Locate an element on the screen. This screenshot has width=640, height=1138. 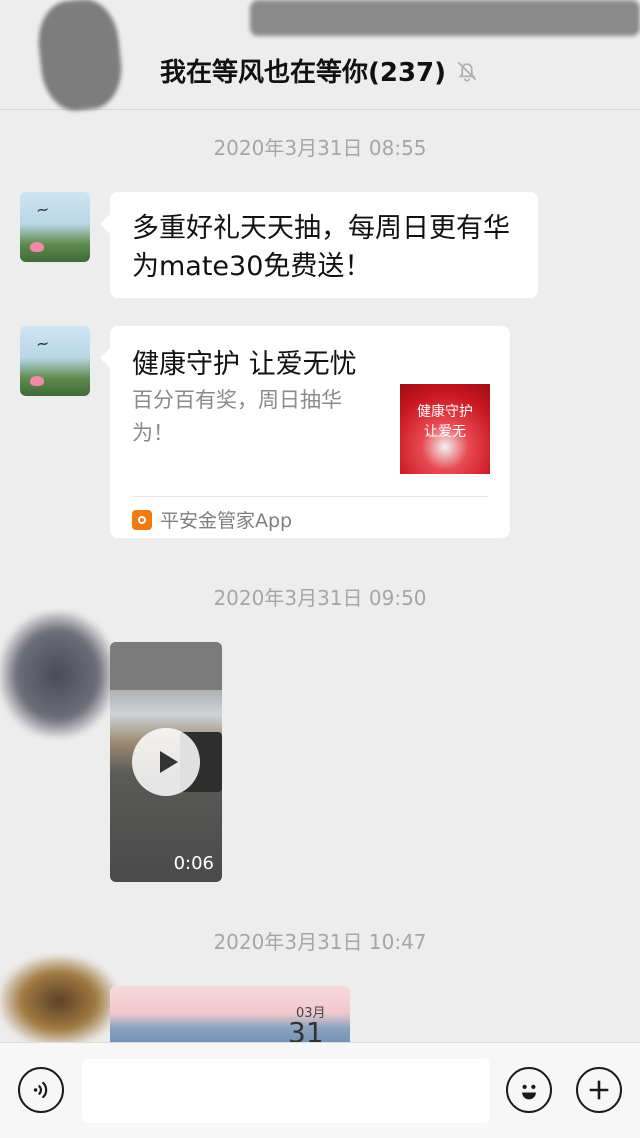
plus-button is located at coordinates (599, 1090).